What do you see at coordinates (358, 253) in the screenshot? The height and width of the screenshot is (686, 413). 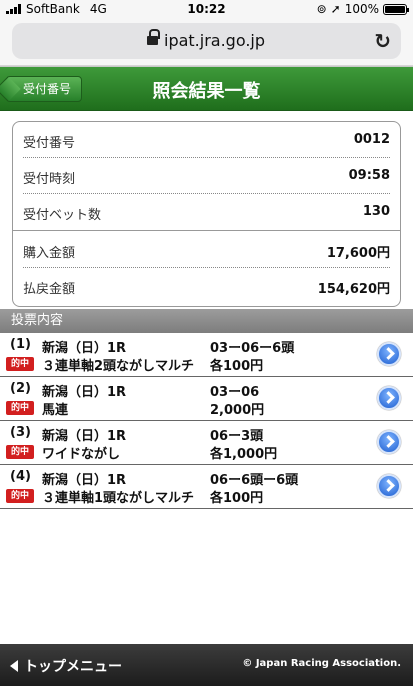 I see `summary-value: 17,600円` at bounding box center [358, 253].